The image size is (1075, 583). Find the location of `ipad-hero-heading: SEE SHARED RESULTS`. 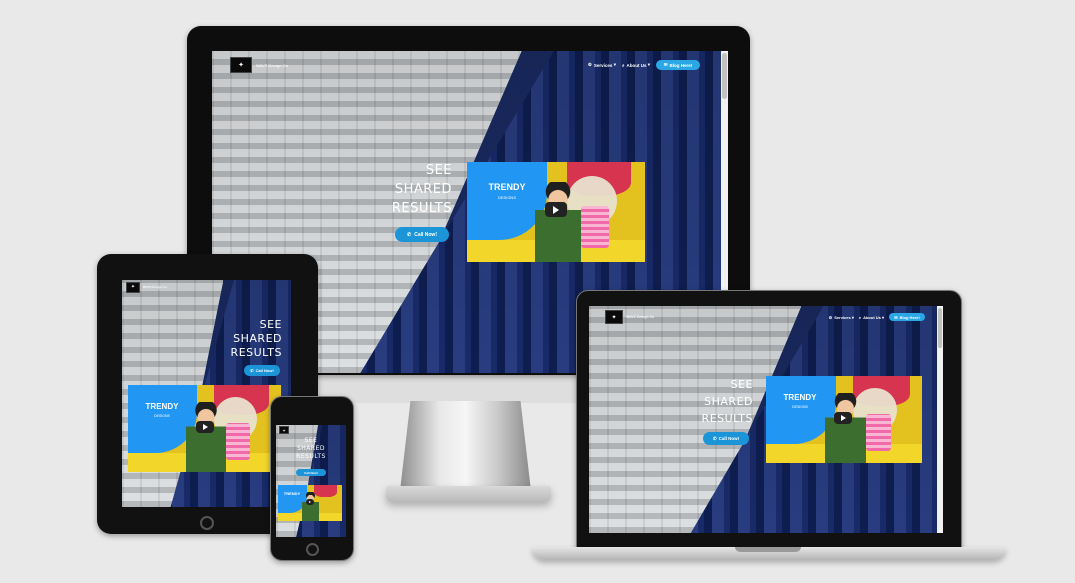

ipad-hero-heading: SEE SHARED RESULTS is located at coordinates (256, 338).